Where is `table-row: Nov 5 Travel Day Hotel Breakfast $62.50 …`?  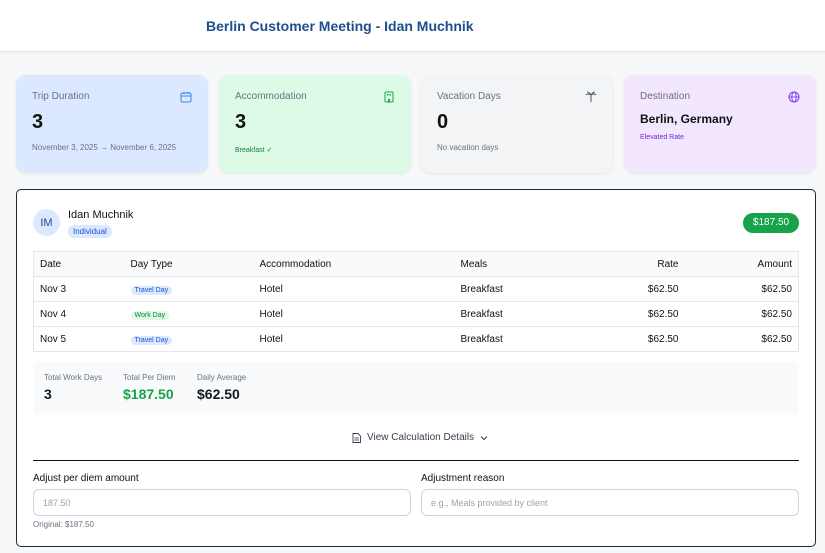
table-row: Nov 5 Travel Day Hotel Breakfast $62.50 … is located at coordinates (416, 339).